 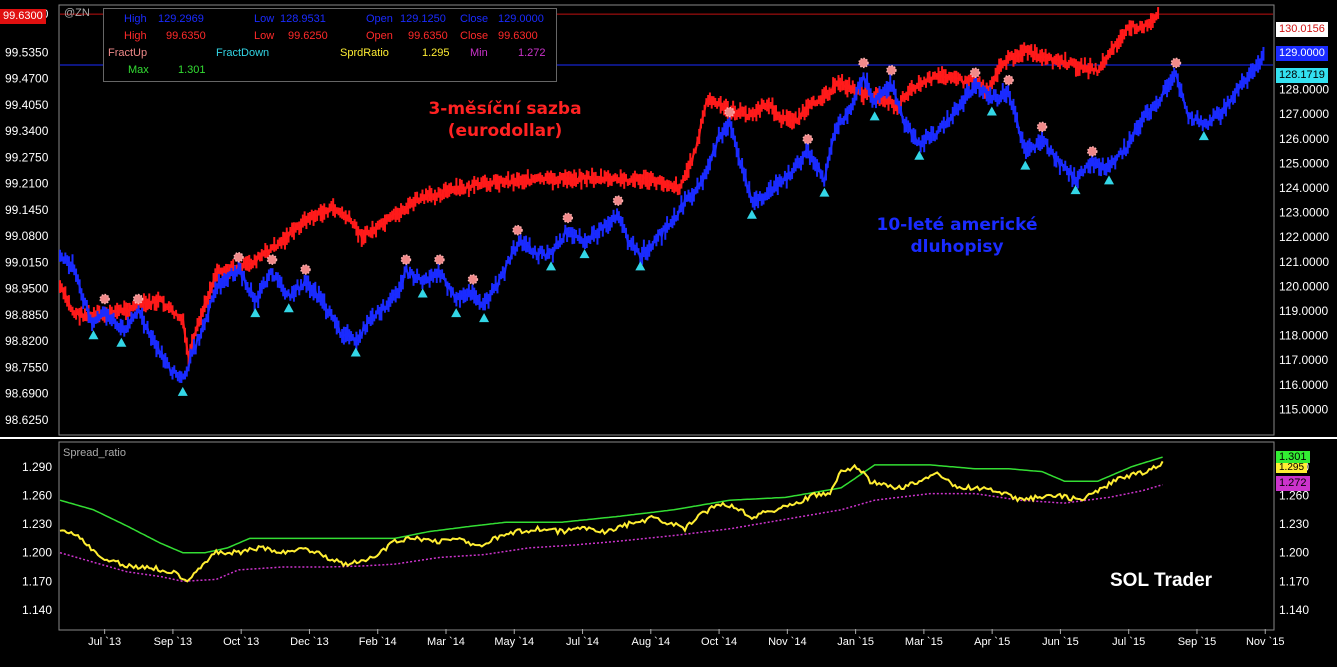 What do you see at coordinates (582, 642) in the screenshot?
I see `x-axis-tick-label: Jul `14` at bounding box center [582, 642].